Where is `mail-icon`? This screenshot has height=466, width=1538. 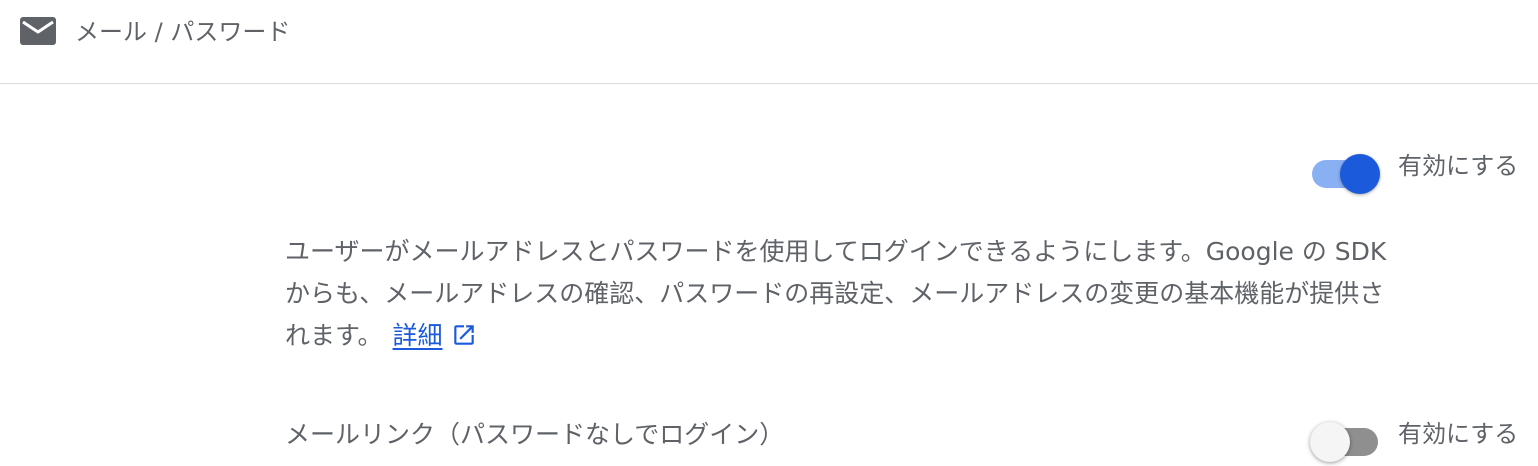
mail-icon is located at coordinates (38, 31).